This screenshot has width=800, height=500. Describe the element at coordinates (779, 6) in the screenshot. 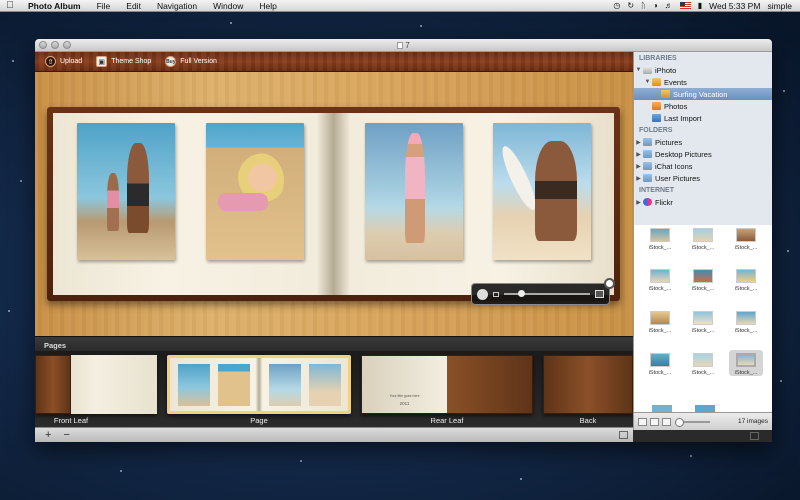

I see `menu-user: simple` at that location.